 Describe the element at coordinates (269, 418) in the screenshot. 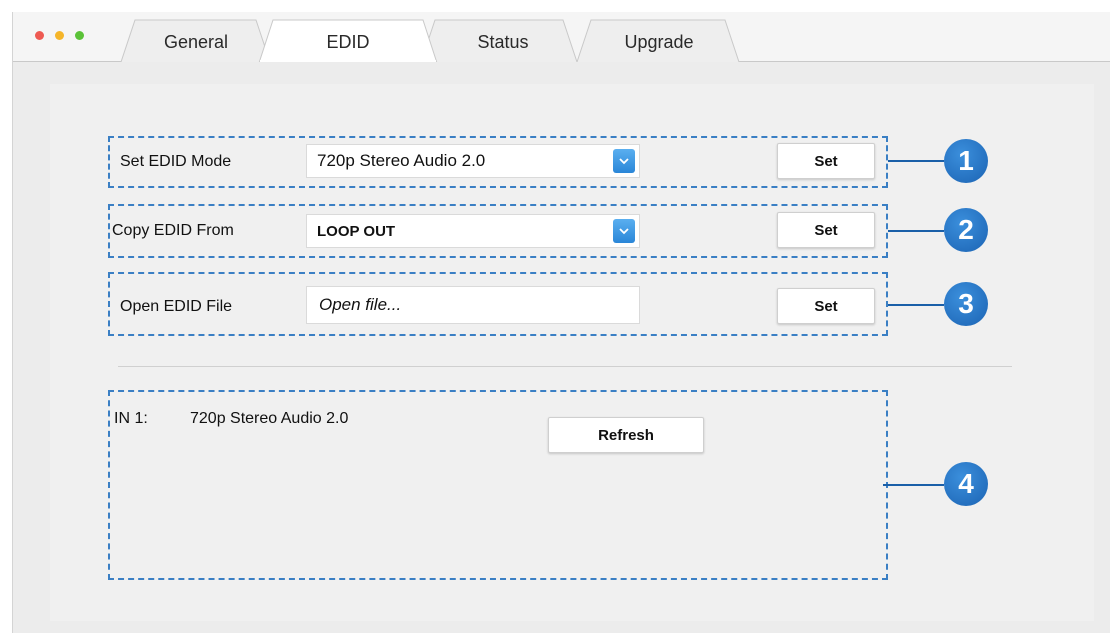

I see `input-edid-value: 720p Stereo Audio 2.0` at that location.